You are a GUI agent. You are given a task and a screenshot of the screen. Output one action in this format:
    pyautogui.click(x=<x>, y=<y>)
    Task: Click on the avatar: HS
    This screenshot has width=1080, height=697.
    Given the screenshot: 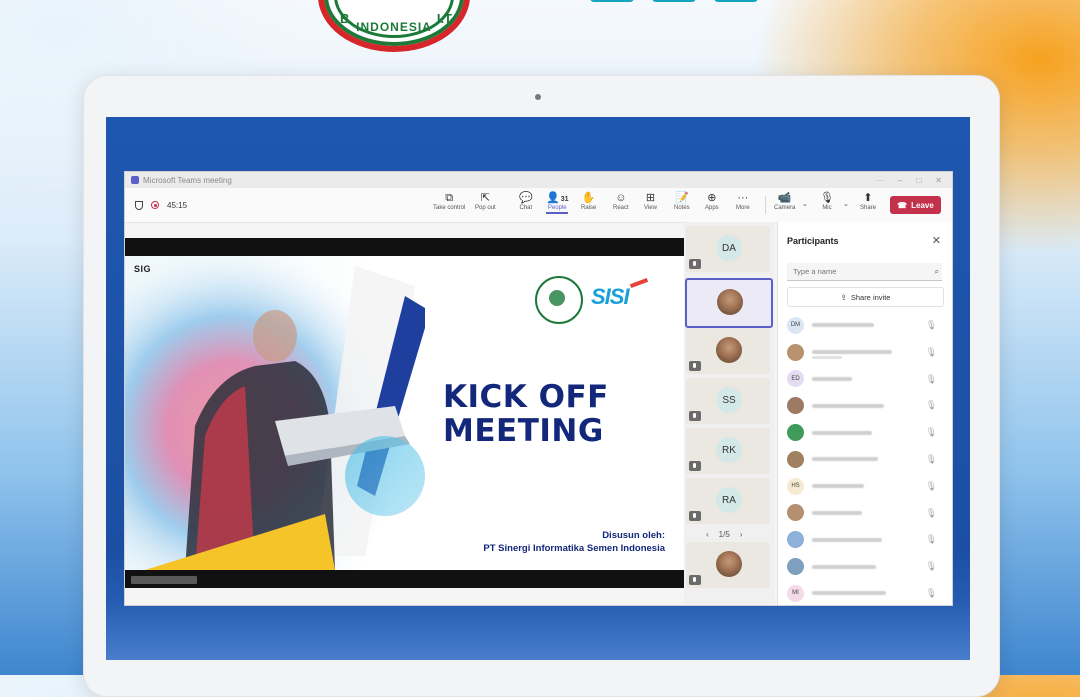 What is the action you would take?
    pyautogui.click(x=795, y=486)
    